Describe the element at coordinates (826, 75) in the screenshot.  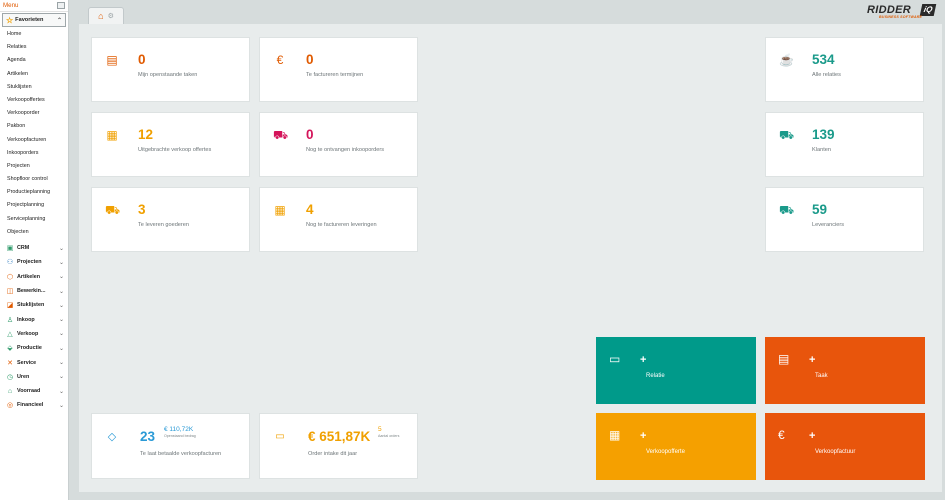
I see `card-label: Alle relaties` at that location.